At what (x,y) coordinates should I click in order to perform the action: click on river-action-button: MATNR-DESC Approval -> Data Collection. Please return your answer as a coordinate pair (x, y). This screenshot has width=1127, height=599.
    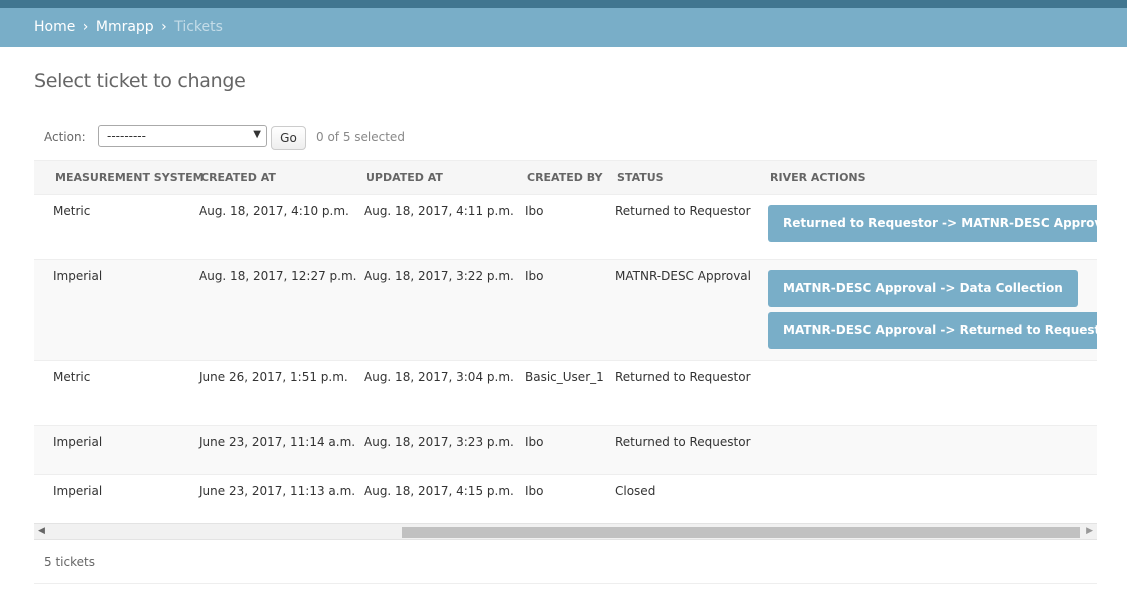
    Looking at the image, I should click on (923, 288).